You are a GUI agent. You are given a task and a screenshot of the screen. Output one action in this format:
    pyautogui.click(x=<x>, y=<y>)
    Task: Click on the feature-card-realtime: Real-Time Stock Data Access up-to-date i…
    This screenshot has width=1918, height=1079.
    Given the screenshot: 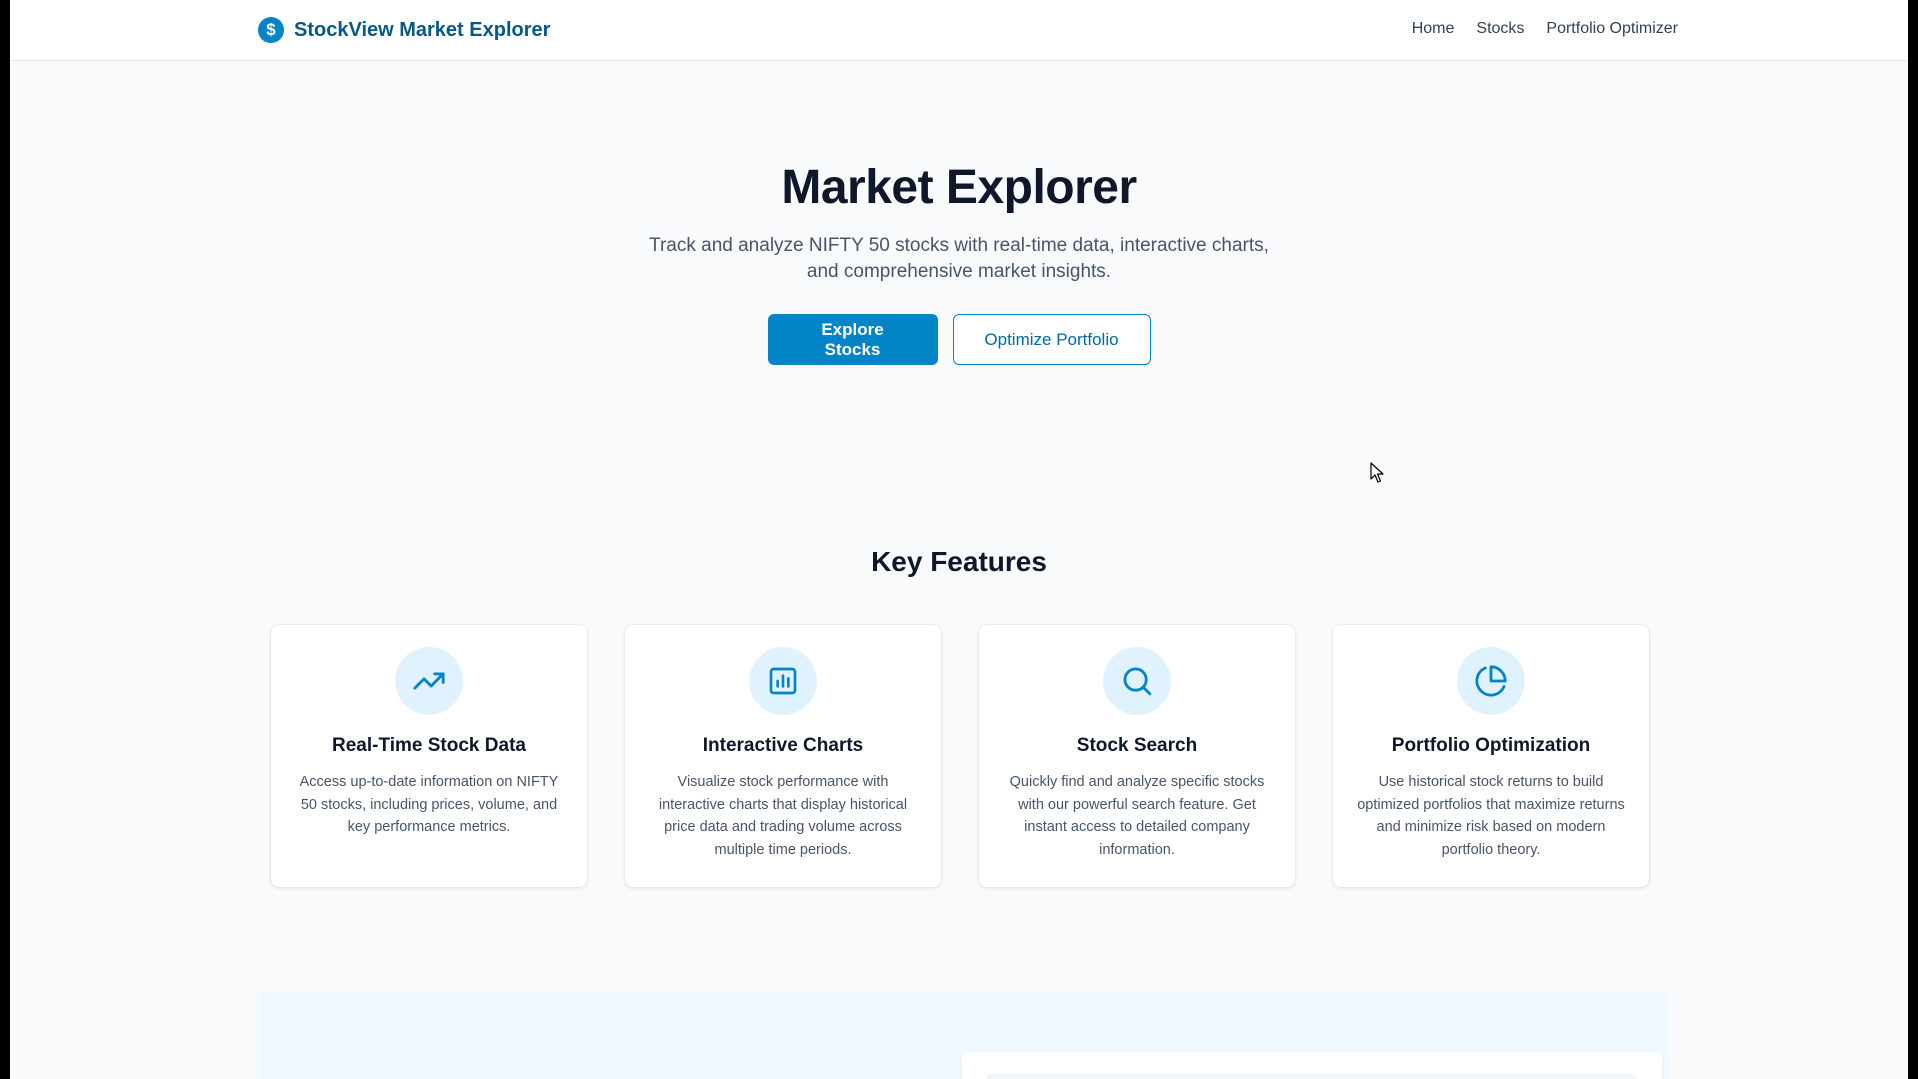 What is the action you would take?
    pyautogui.click(x=429, y=756)
    